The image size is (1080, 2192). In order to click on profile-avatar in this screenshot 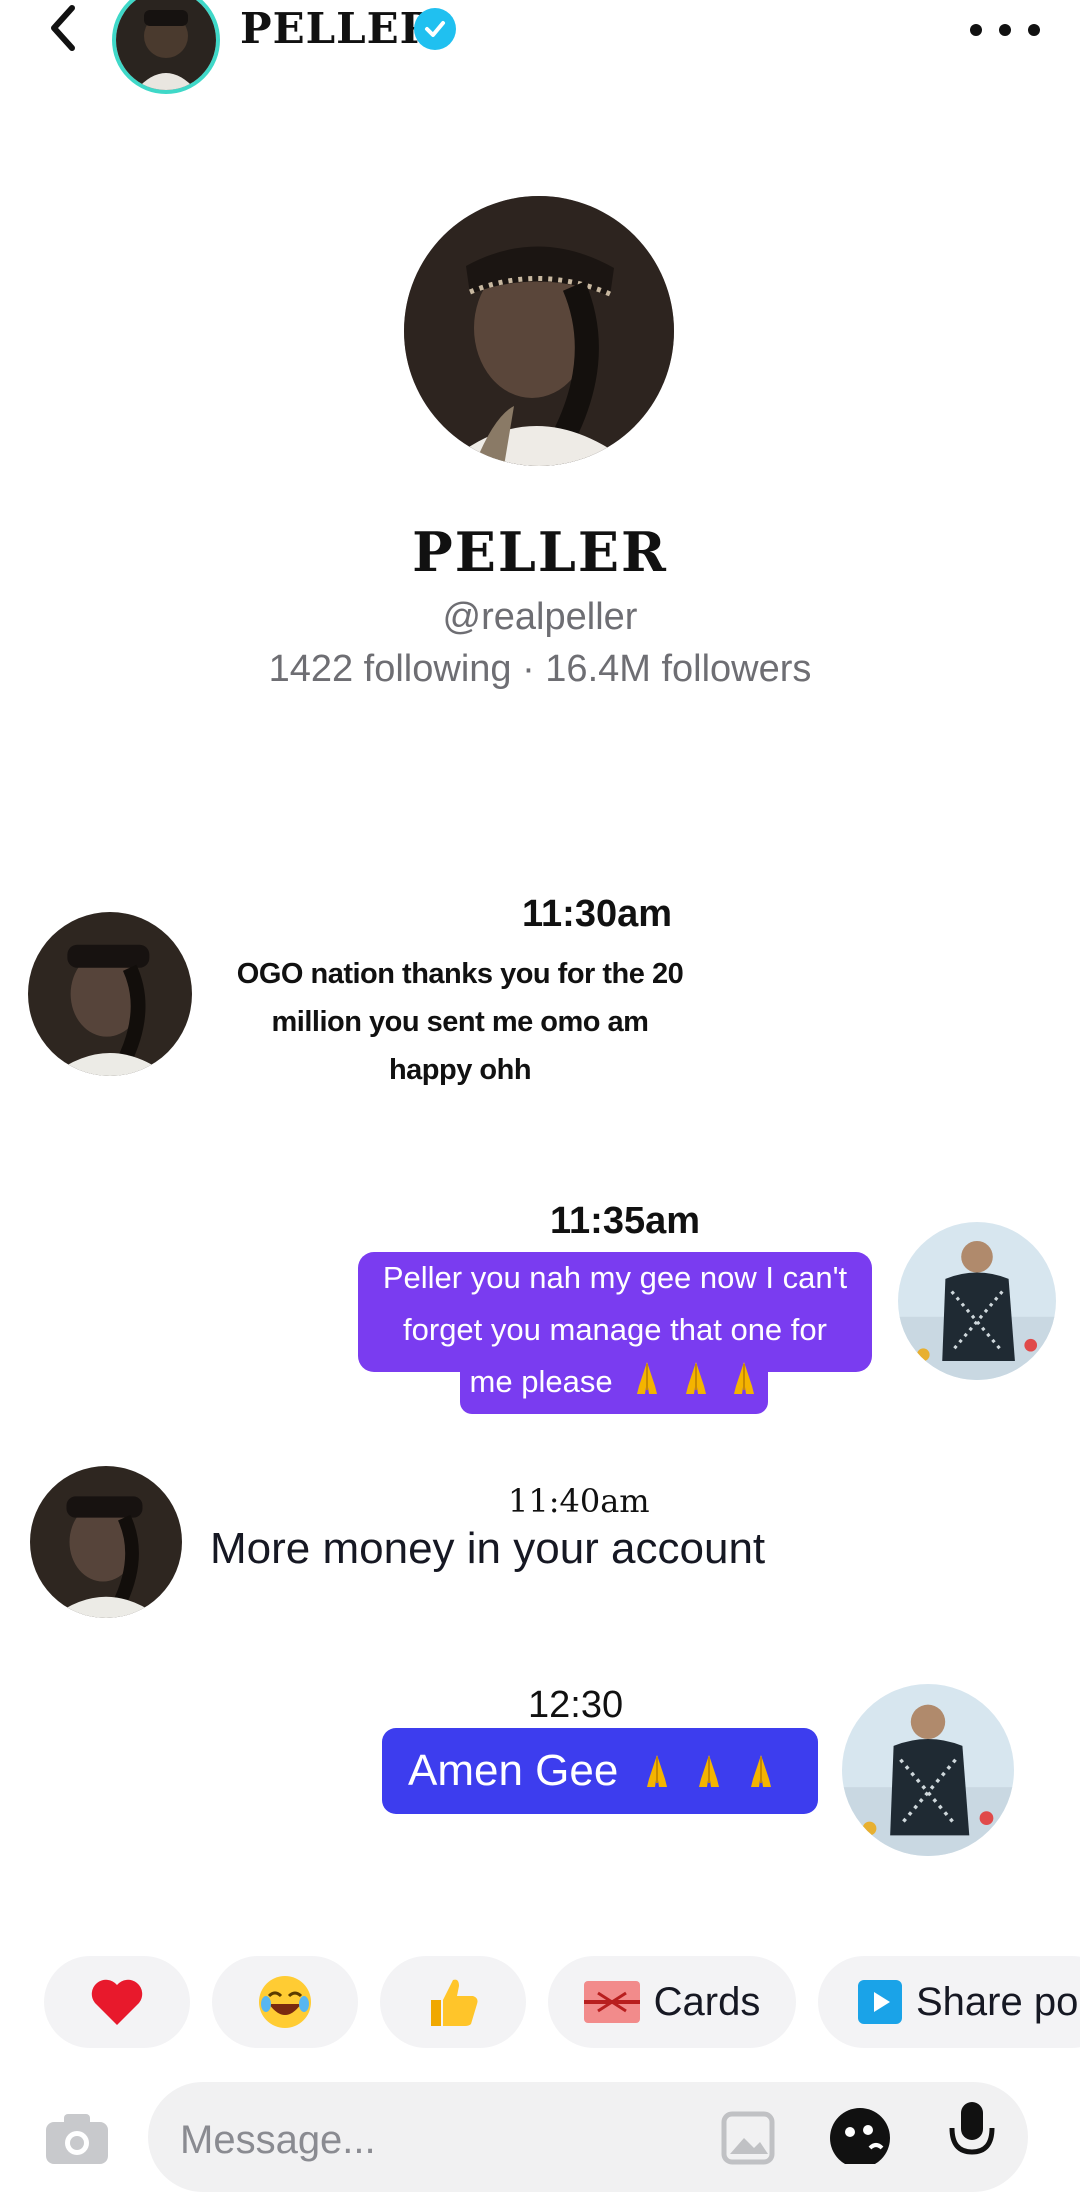, I will do `click(539, 331)`.